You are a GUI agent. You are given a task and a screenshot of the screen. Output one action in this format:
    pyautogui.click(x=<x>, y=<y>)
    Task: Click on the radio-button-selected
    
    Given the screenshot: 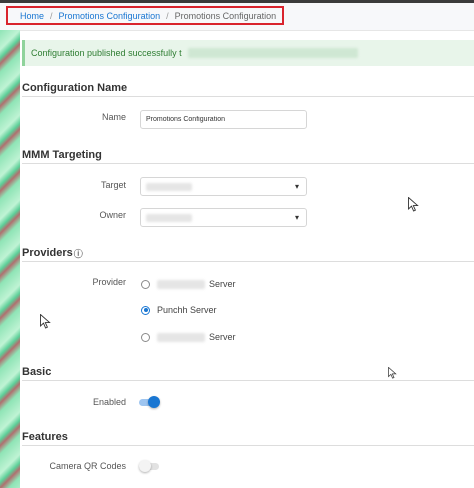 What is the action you would take?
    pyautogui.click(x=145, y=310)
    